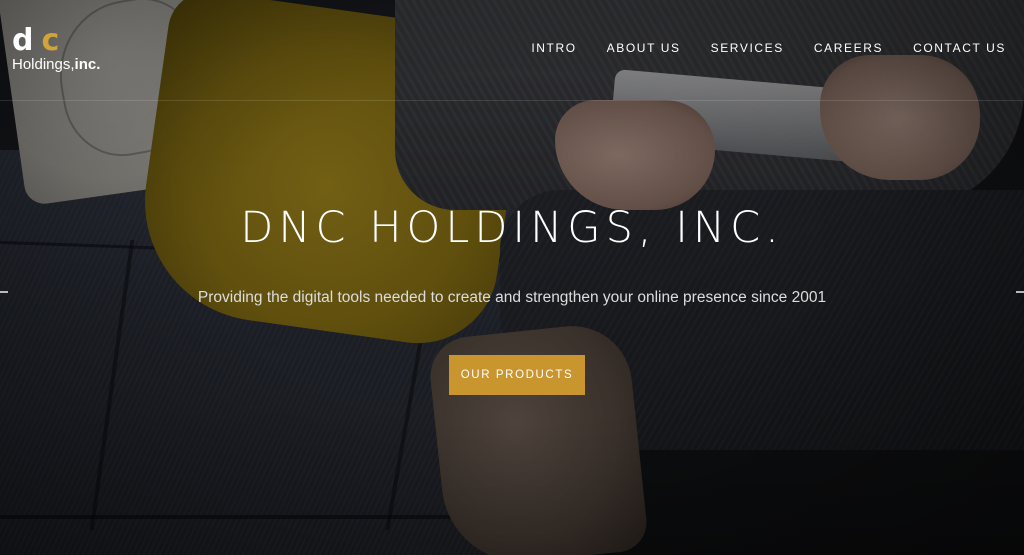 This screenshot has width=1024, height=555. What do you see at coordinates (959, 48) in the screenshot?
I see `nav-item-contact-us: CONTACT US` at bounding box center [959, 48].